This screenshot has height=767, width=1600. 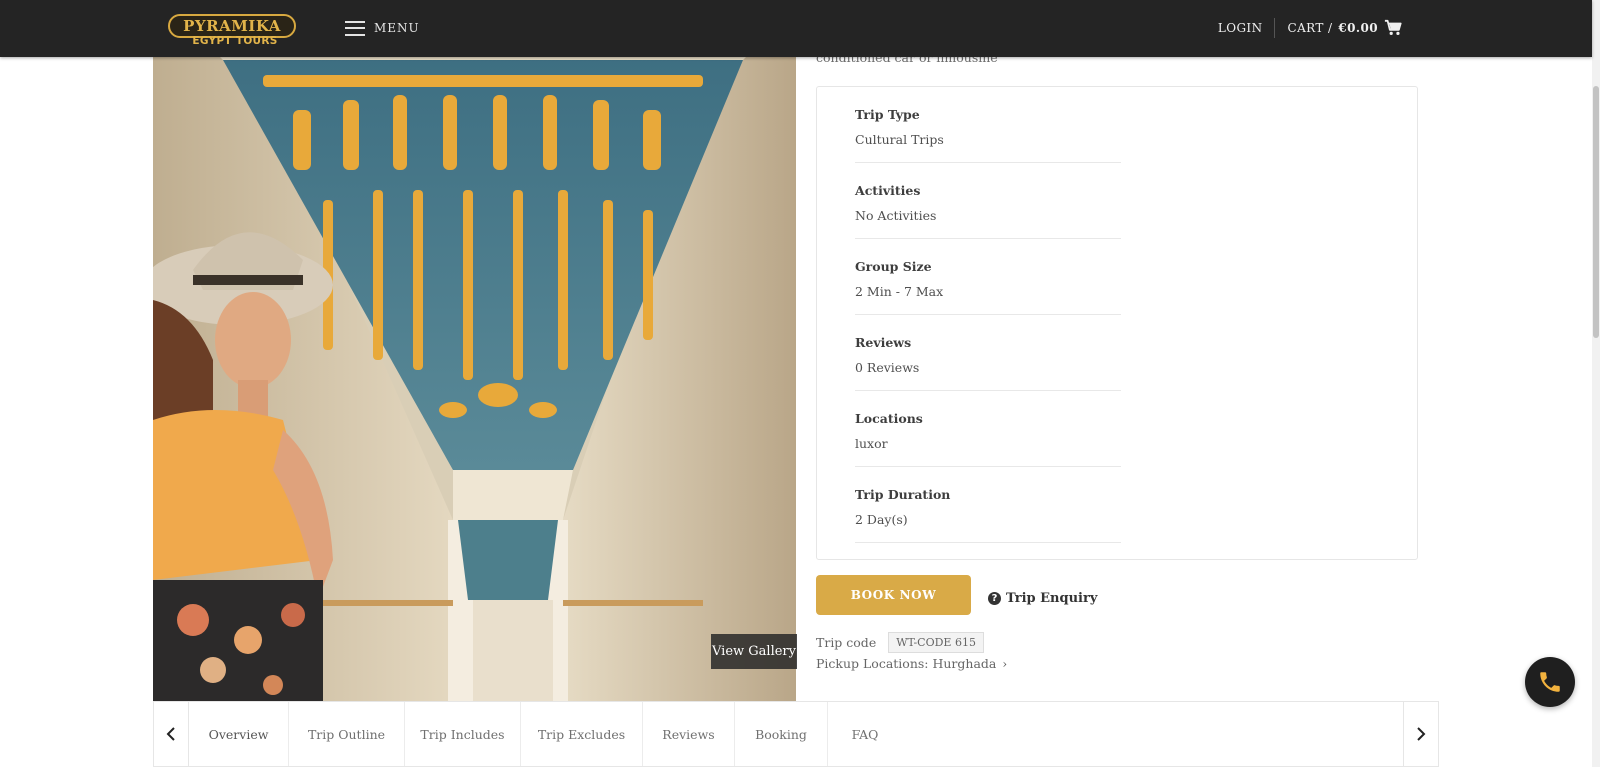 What do you see at coordinates (846, 642) in the screenshot?
I see `trip-code-label: Trip code` at bounding box center [846, 642].